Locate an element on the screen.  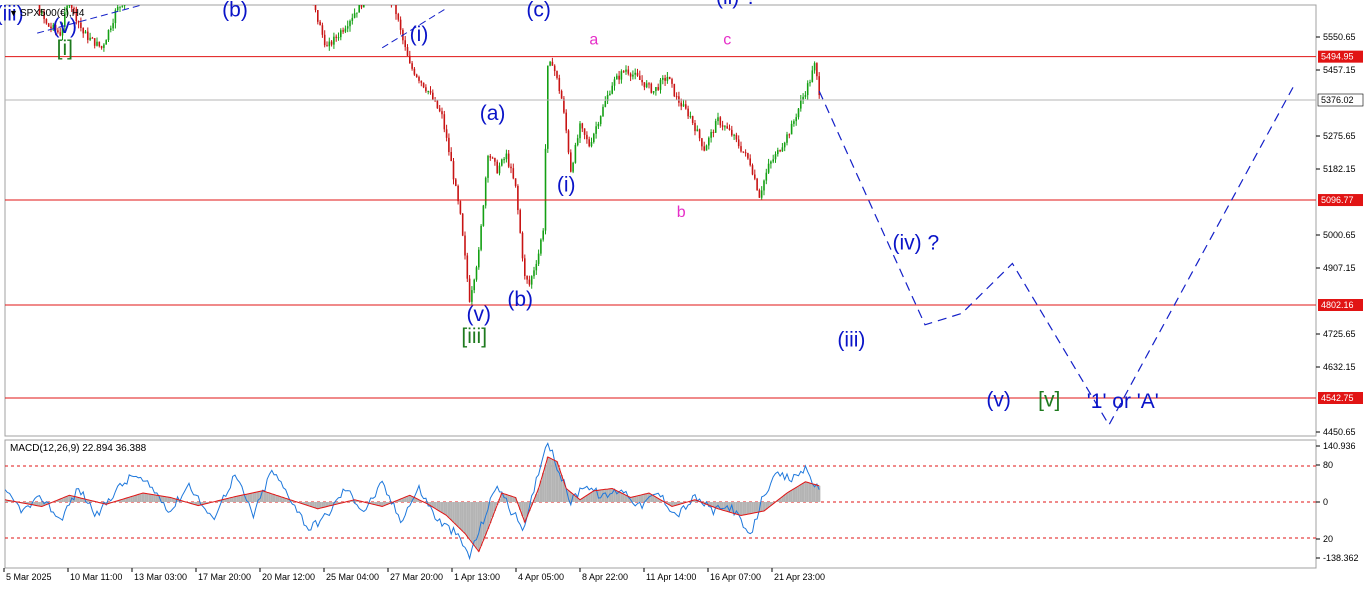
wave-label: (c) is located at coordinates (538, 11).